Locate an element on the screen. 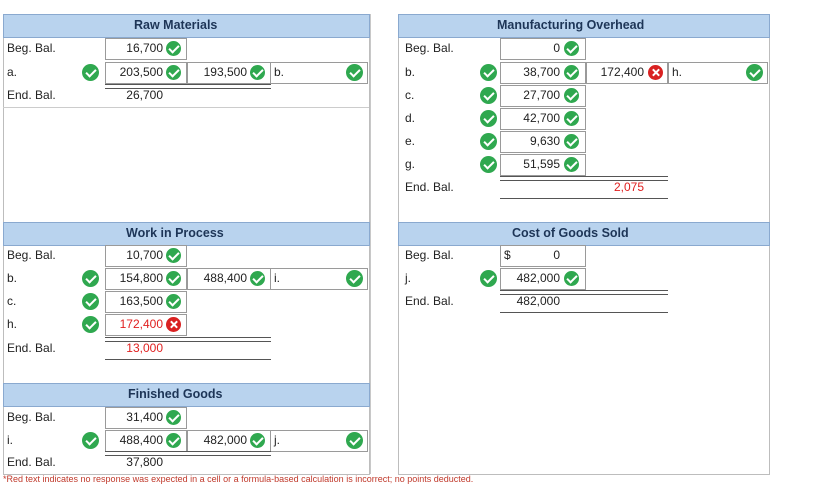 The height and width of the screenshot is (501, 830). moh-d-check-icon is located at coordinates (571, 118).